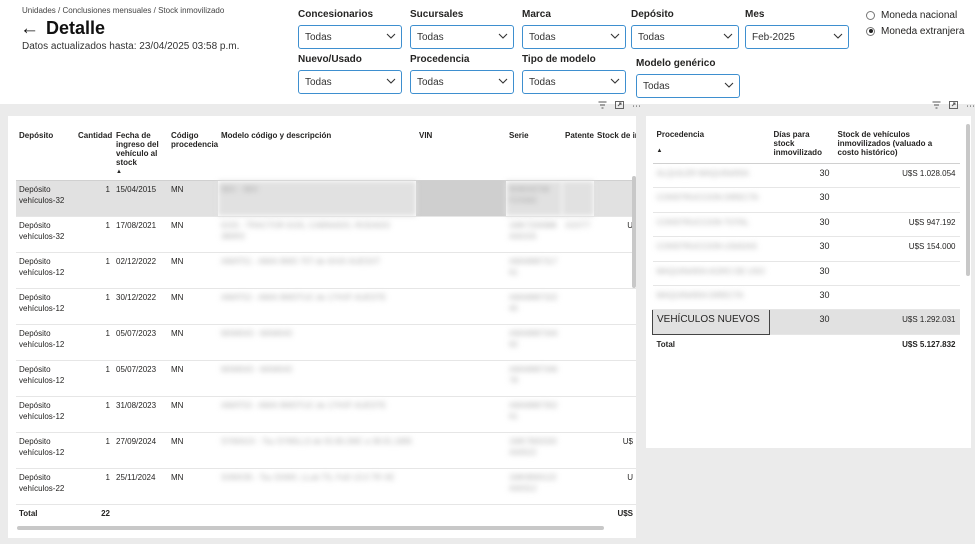 The image size is (975, 544). What do you see at coordinates (45, 154) in the screenshot?
I see `col-header-deposito: Depósito` at bounding box center [45, 154].